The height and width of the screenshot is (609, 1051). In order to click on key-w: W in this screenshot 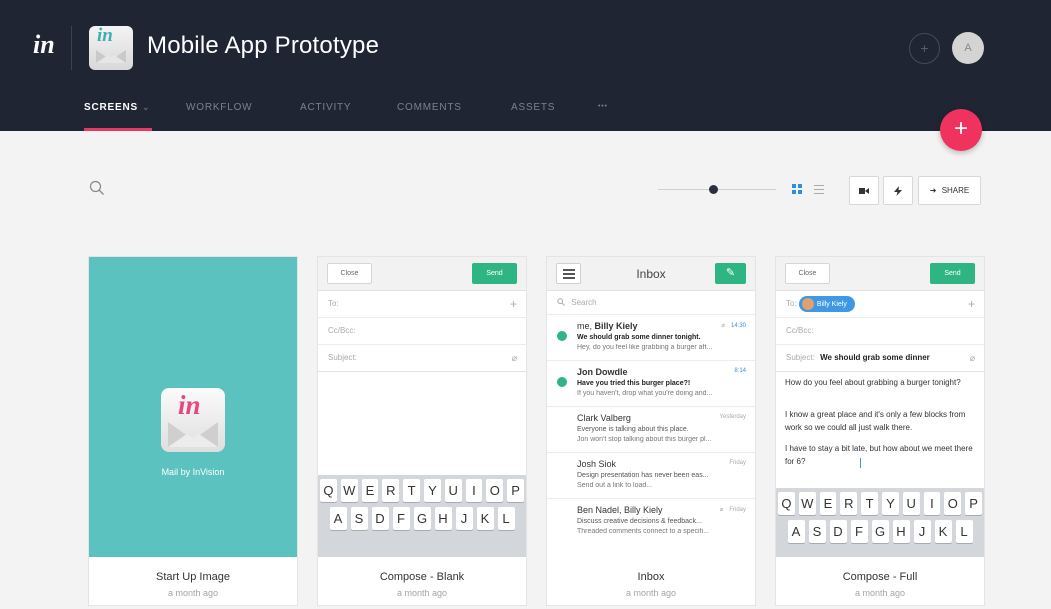, I will do `click(807, 503)`.